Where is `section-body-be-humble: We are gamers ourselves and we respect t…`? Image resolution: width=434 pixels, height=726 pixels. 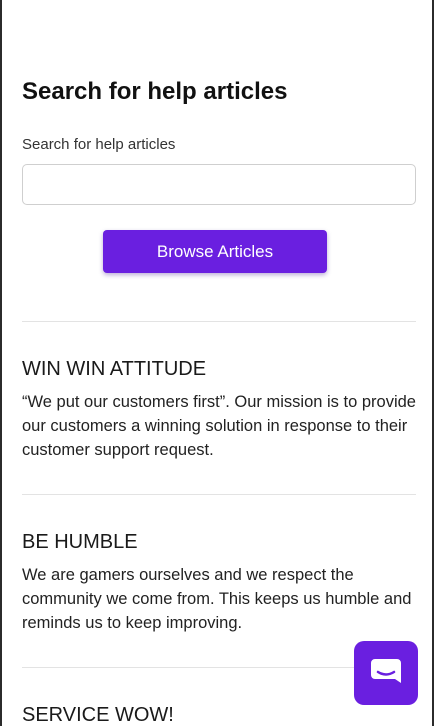 section-body-be-humble: We are gamers ourselves and we respect t… is located at coordinates (217, 599).